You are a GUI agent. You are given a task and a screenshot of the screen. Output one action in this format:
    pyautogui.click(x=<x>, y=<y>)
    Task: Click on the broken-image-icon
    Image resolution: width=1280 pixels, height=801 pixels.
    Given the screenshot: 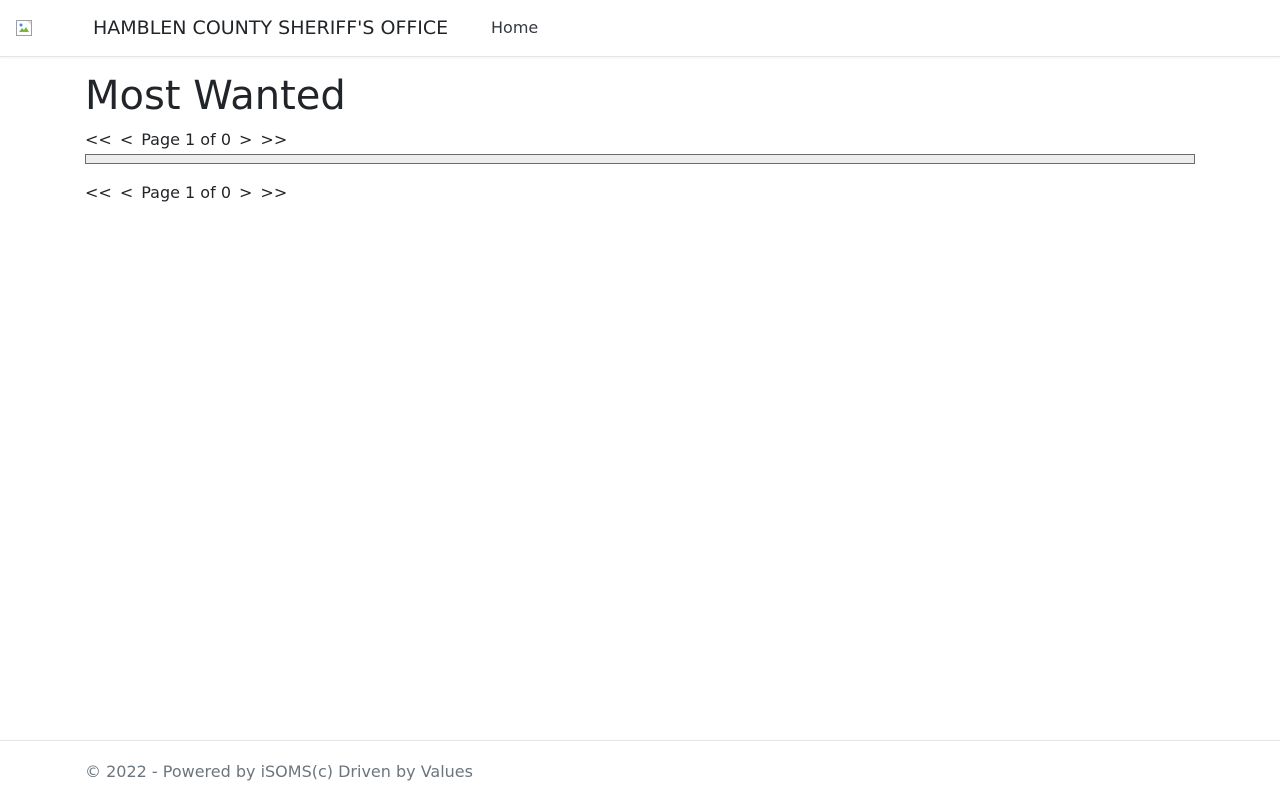 What is the action you would take?
    pyautogui.click(x=24, y=28)
    